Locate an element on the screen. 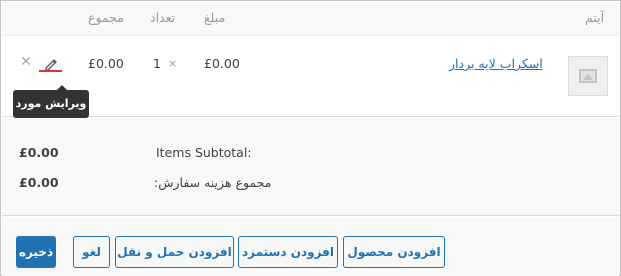 This screenshot has height=276, width=621. quantity-times-symbol: × is located at coordinates (173, 63).